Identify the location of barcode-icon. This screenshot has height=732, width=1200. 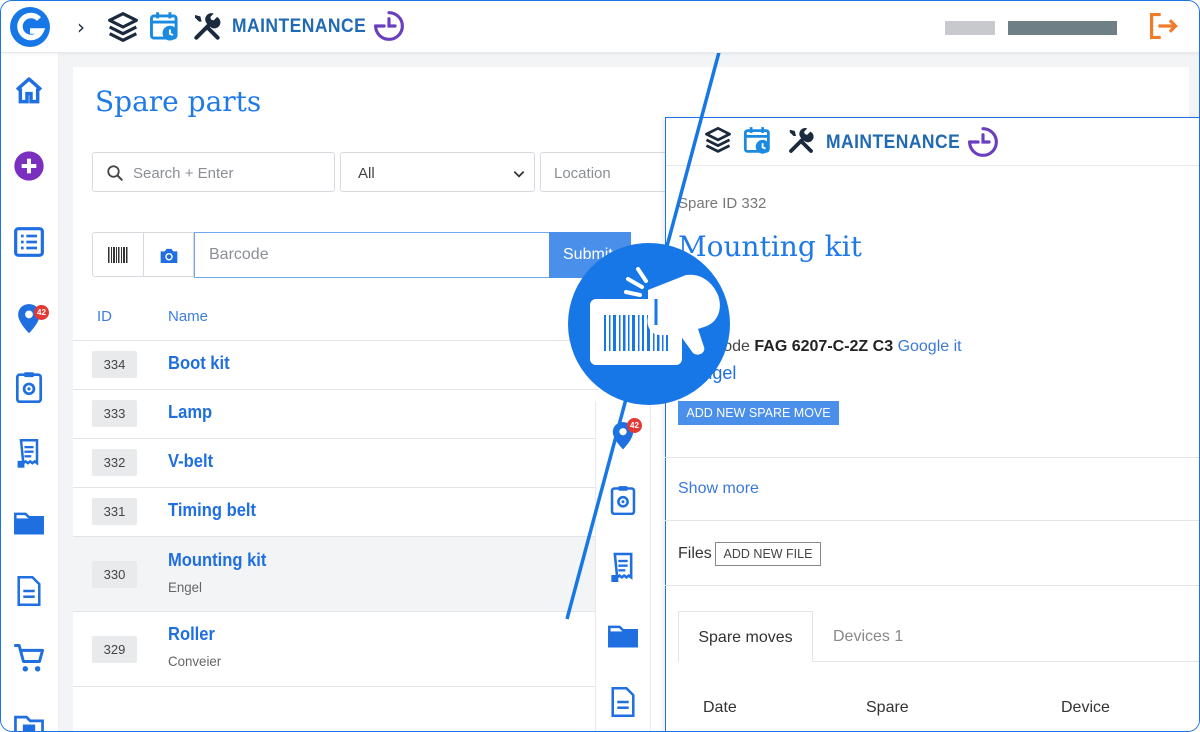
(118, 255).